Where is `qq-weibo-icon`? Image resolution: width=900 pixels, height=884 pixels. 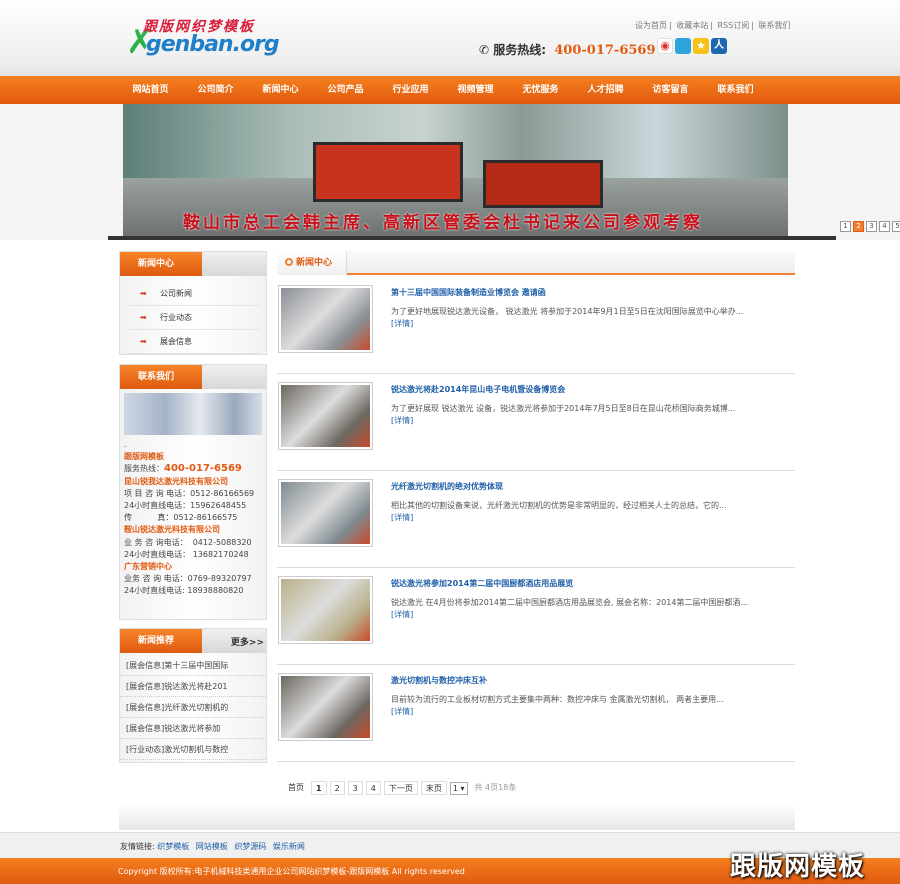 qq-weibo-icon is located at coordinates (683, 46).